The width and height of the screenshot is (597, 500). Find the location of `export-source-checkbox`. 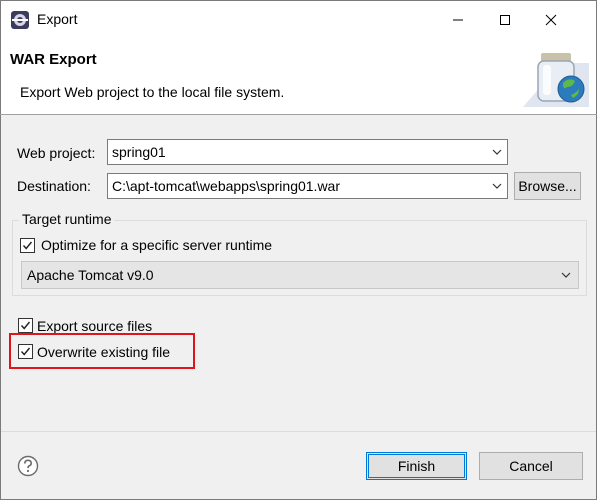

export-source-checkbox is located at coordinates (25, 325).